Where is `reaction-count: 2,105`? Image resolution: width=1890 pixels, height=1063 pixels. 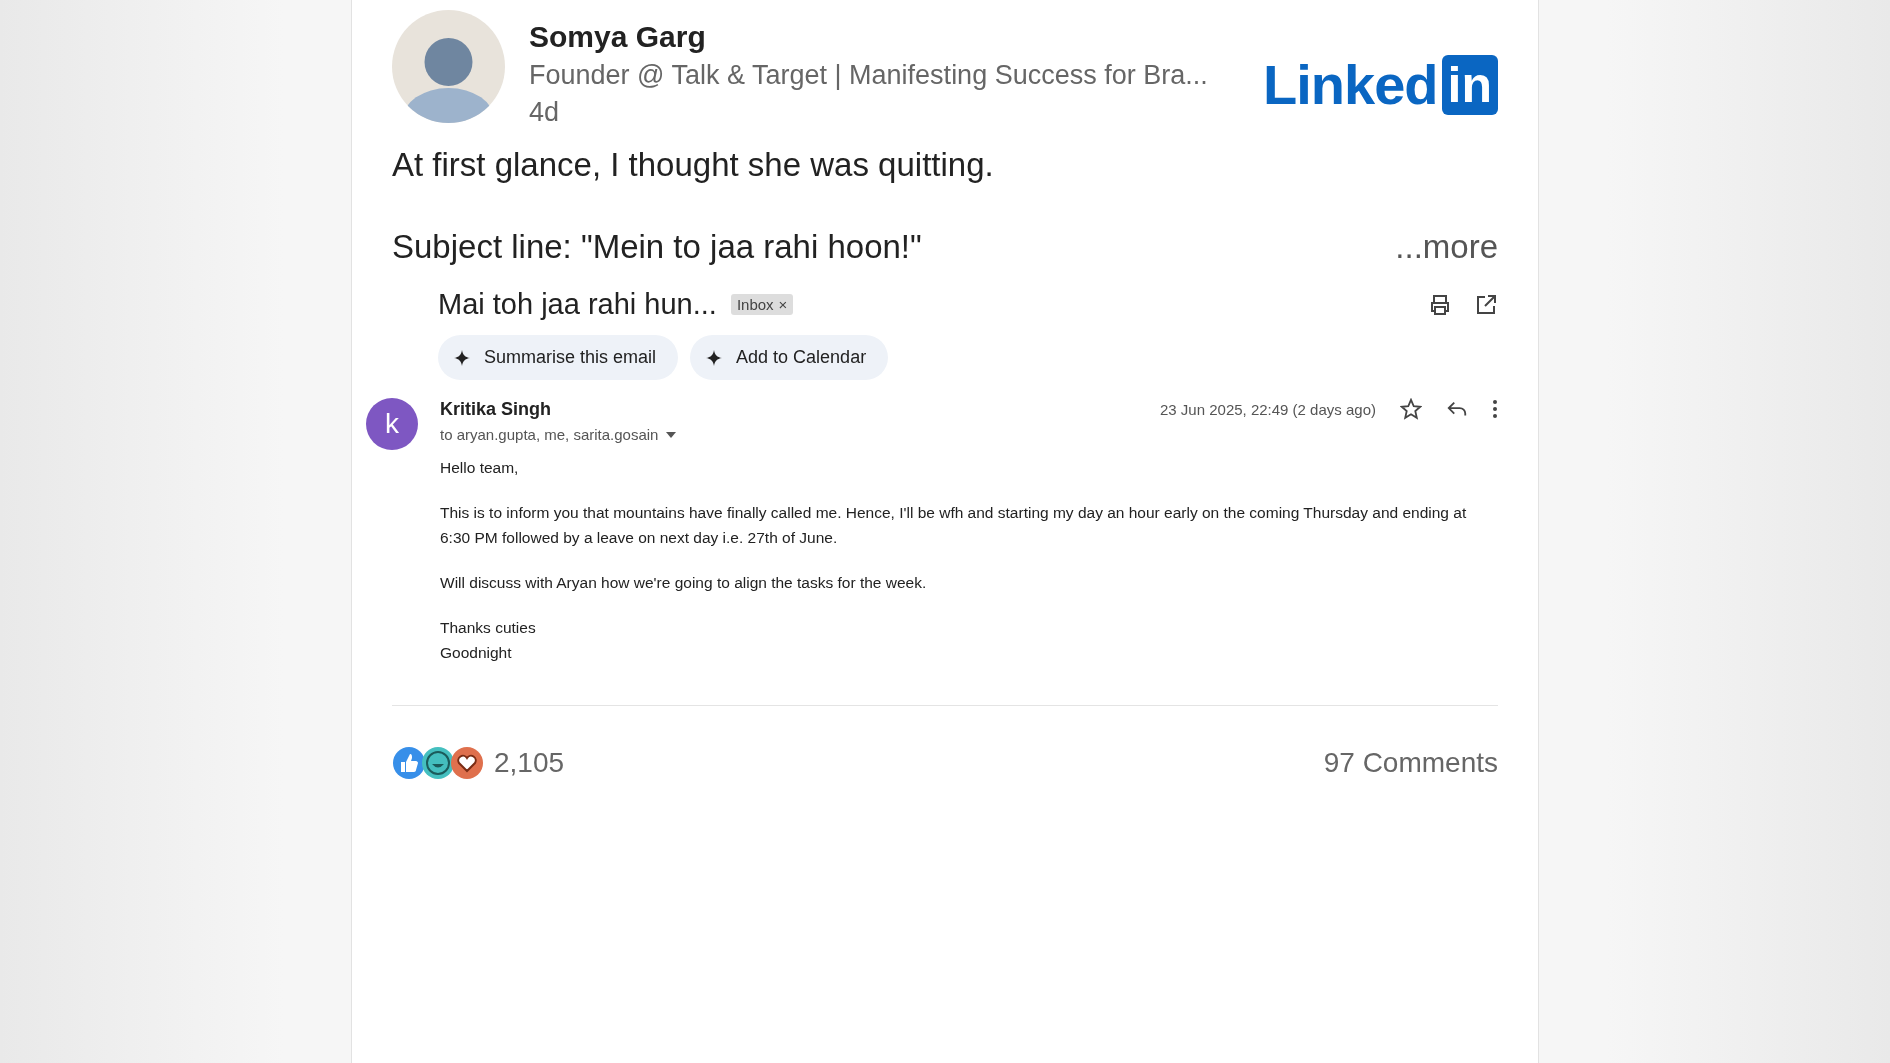 reaction-count: 2,105 is located at coordinates (529, 763).